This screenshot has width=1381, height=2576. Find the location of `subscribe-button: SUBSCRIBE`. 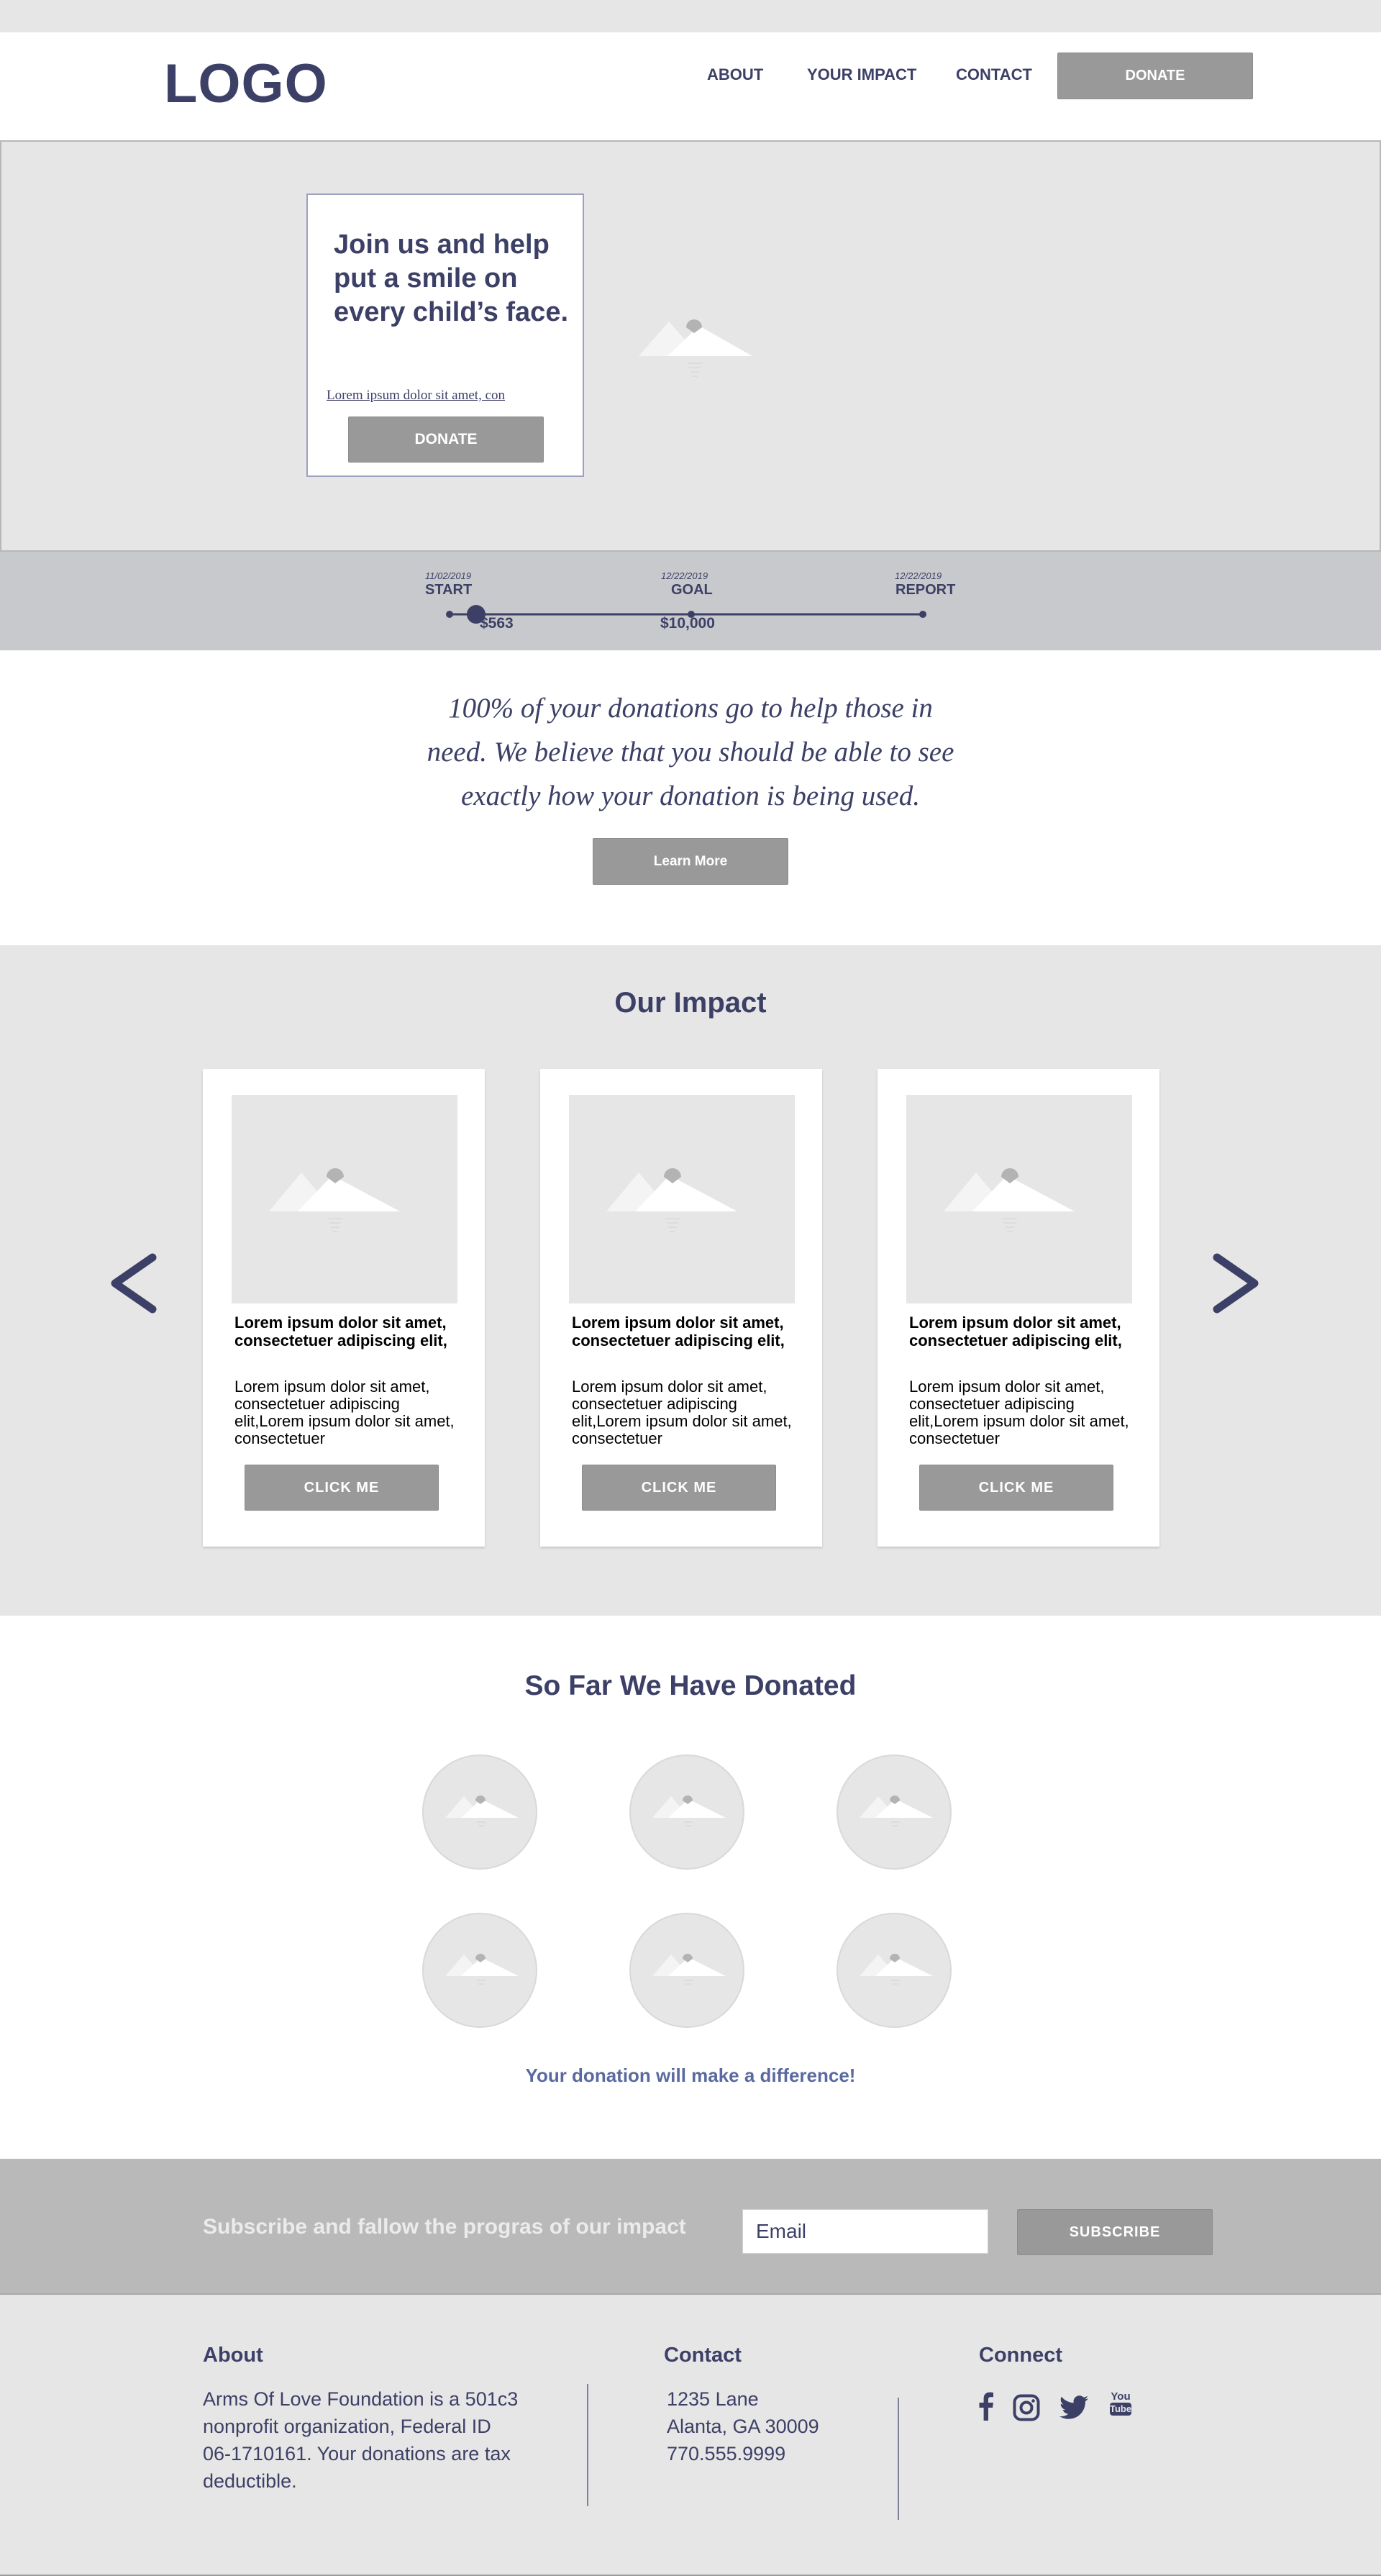

subscribe-button: SUBSCRIBE is located at coordinates (1115, 2232).